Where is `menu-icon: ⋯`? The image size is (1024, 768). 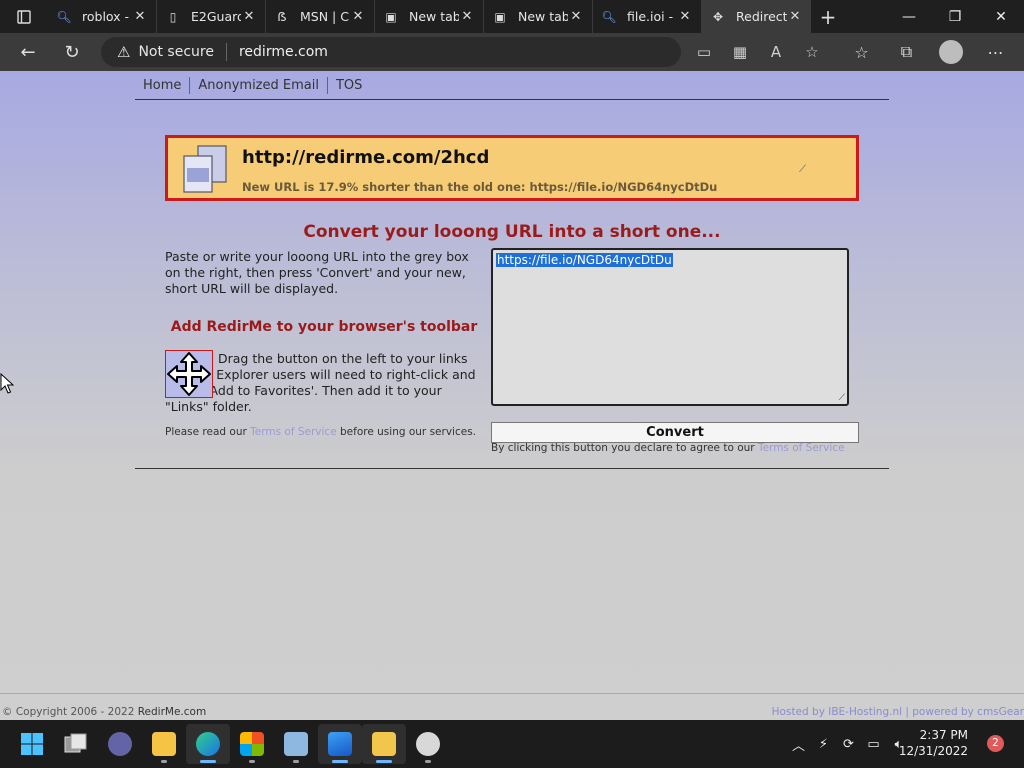
menu-icon: ⋯ is located at coordinates (995, 52).